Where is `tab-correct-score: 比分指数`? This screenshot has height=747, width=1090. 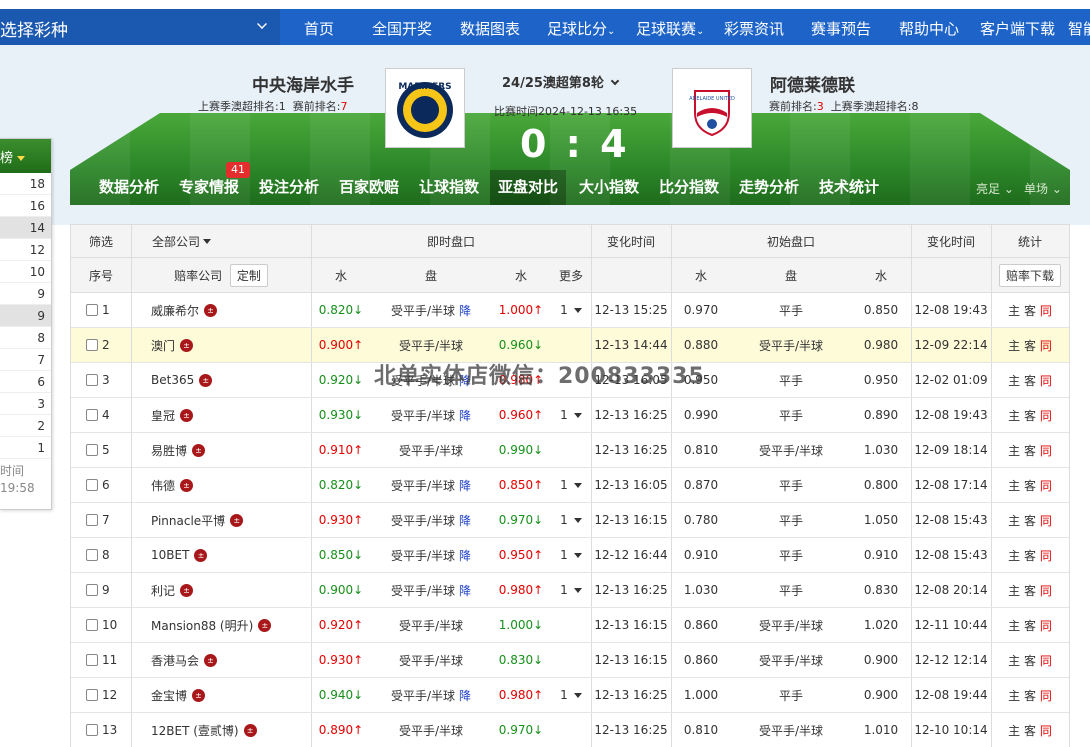 tab-correct-score: 比分指数 is located at coordinates (689, 187).